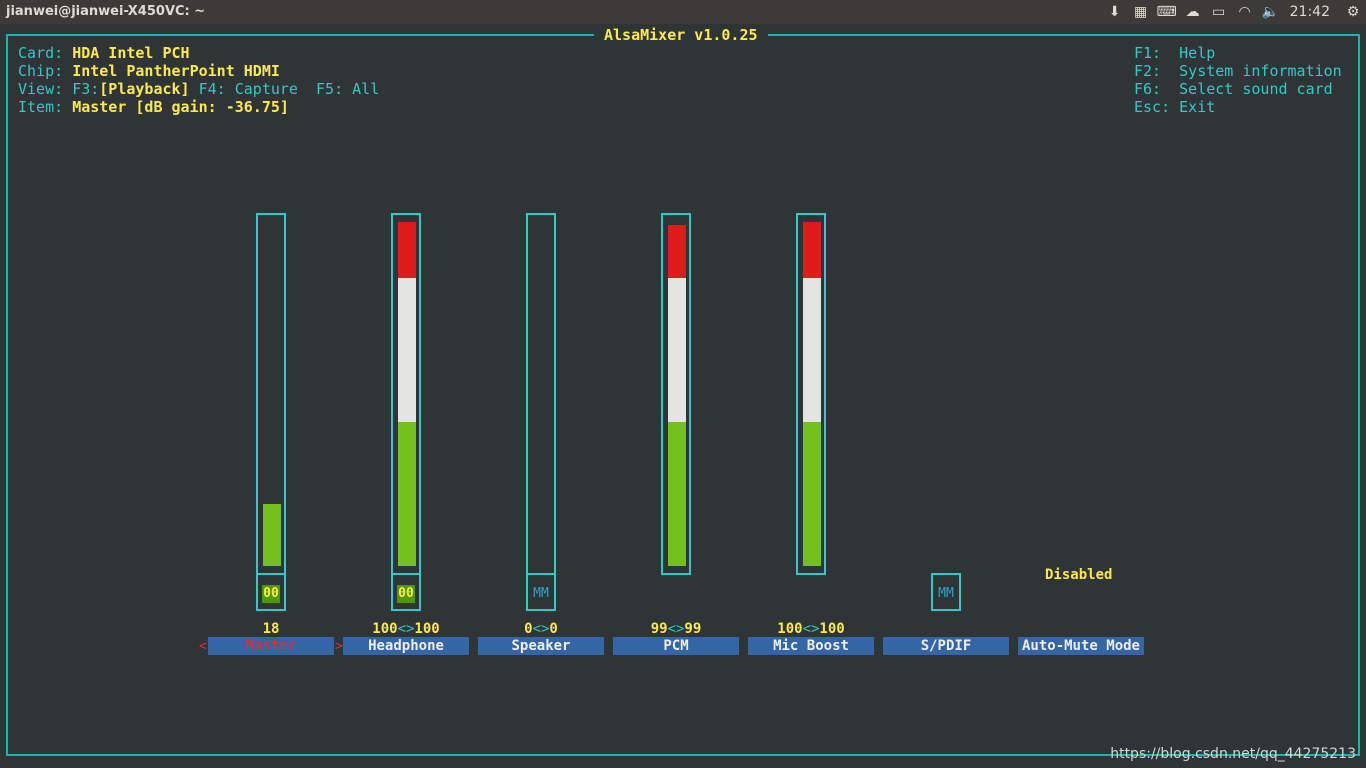 This screenshot has height=768, width=1366. What do you see at coordinates (86, 89) in the screenshot?
I see `view-f3: F3:` at bounding box center [86, 89].